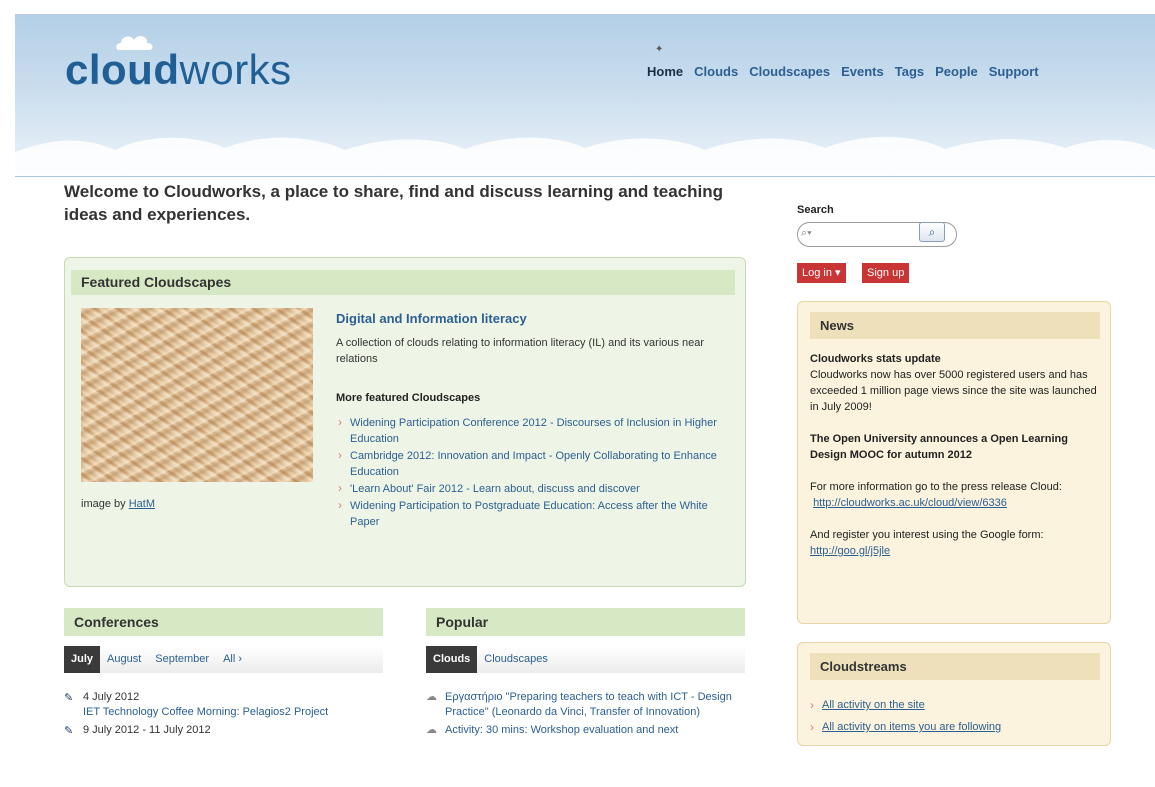 The width and height of the screenshot is (1155, 787). Describe the element at coordinates (585, 659) in the screenshot. I see `popular-tabs: Clouds Cloudscapes` at that location.